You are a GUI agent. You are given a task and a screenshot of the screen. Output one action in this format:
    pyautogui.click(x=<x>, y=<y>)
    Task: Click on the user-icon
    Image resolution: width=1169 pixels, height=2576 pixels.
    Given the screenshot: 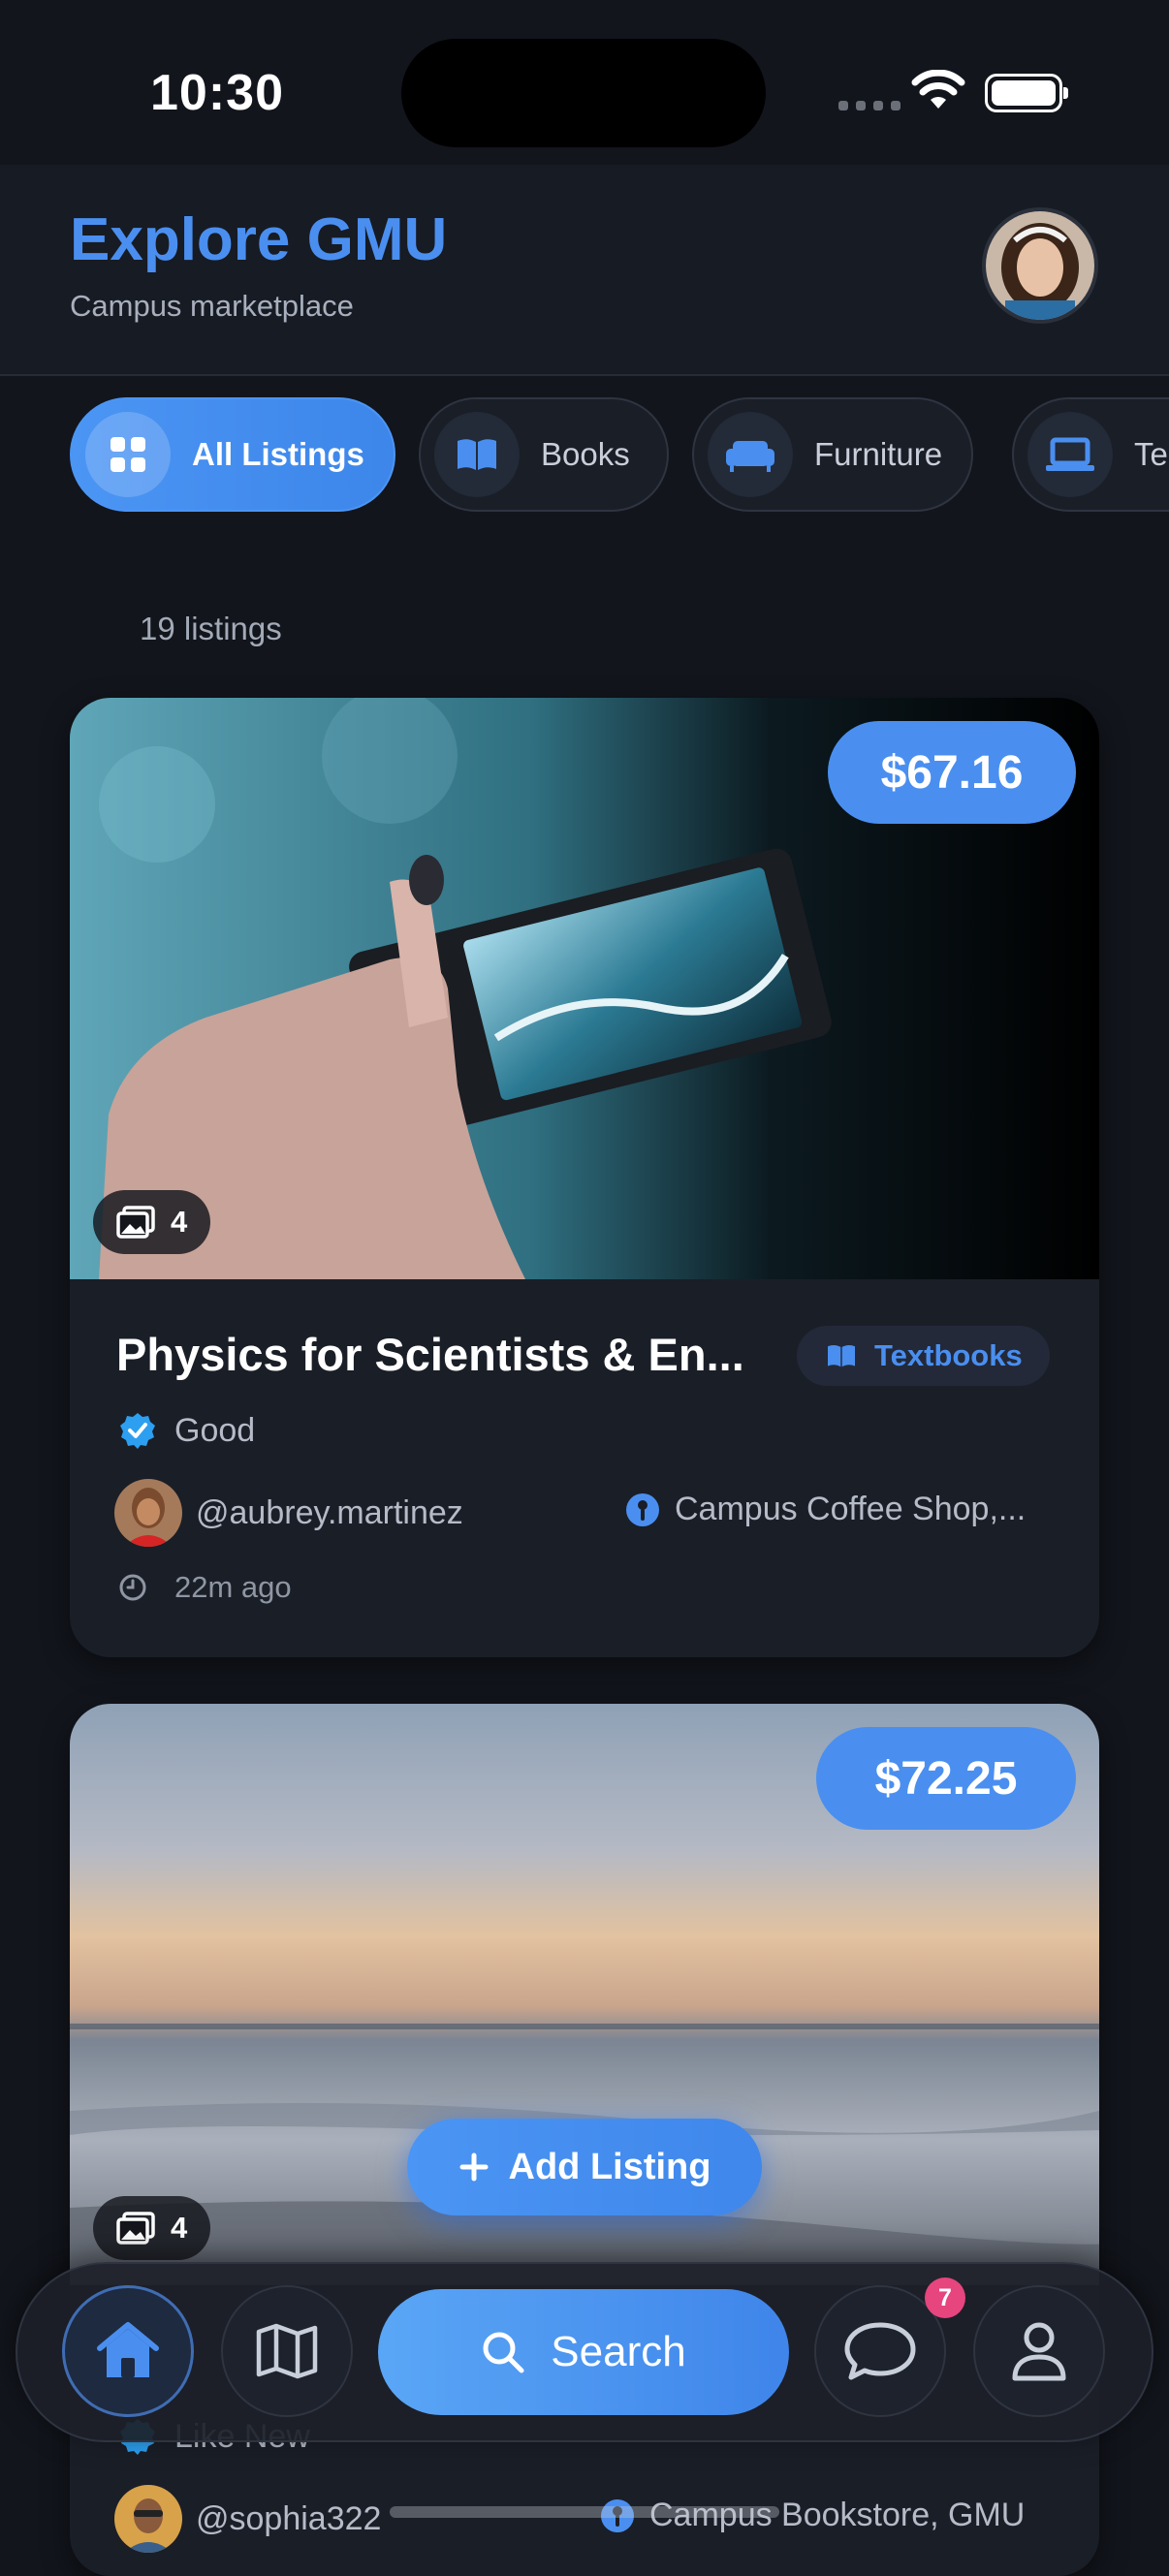 What is the action you would take?
    pyautogui.click(x=1039, y=2351)
    